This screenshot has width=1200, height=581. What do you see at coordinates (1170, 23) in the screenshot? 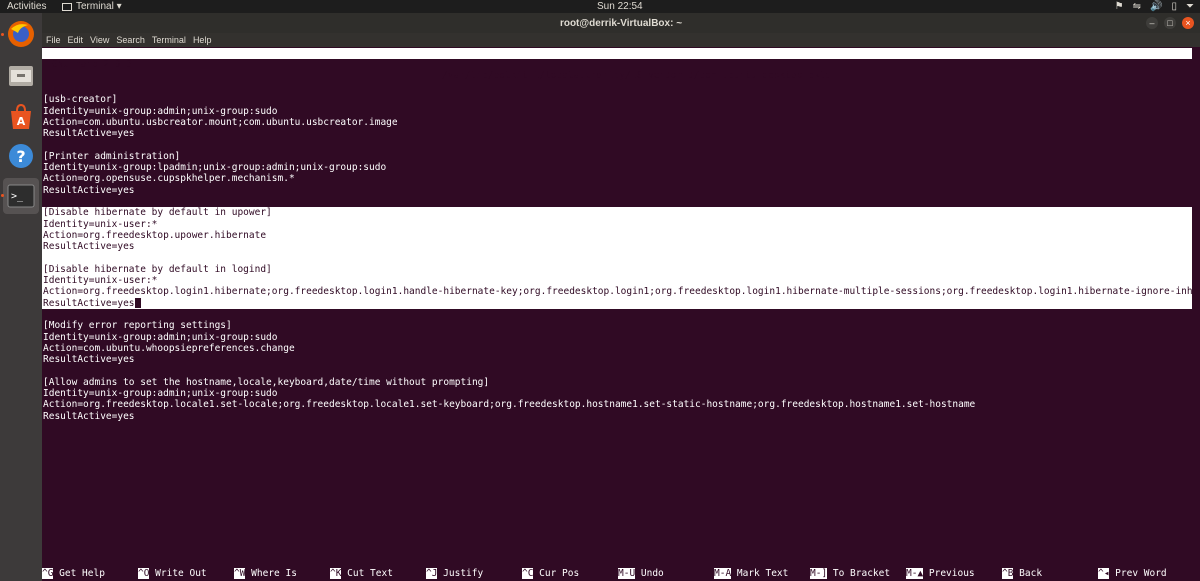
I see `maximize-icon: □` at bounding box center [1170, 23].